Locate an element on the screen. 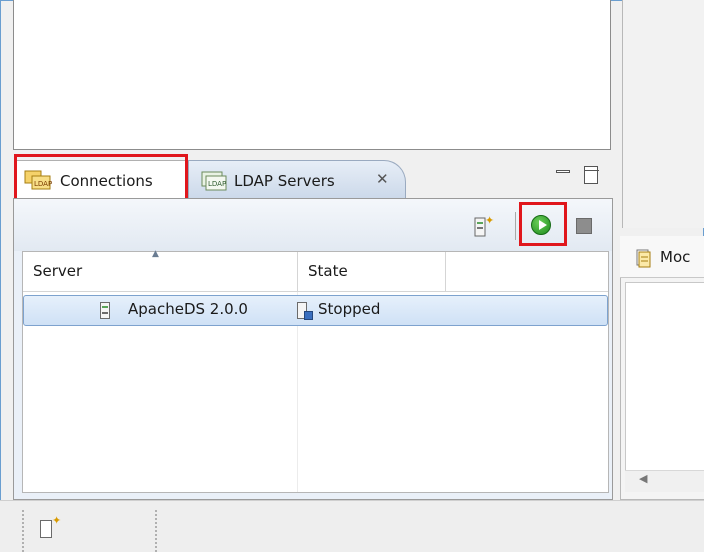 Image resolution: width=704 pixels, height=552 pixels. sparkle-icon: ✦ is located at coordinates (57, 520).